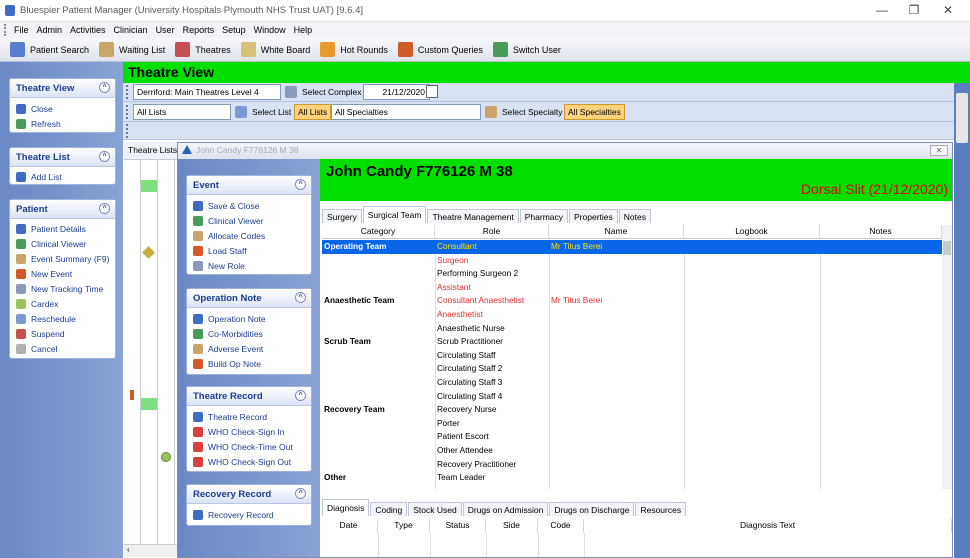  What do you see at coordinates (88, 30) in the screenshot?
I see `menu-activities: Activities` at bounding box center [88, 30].